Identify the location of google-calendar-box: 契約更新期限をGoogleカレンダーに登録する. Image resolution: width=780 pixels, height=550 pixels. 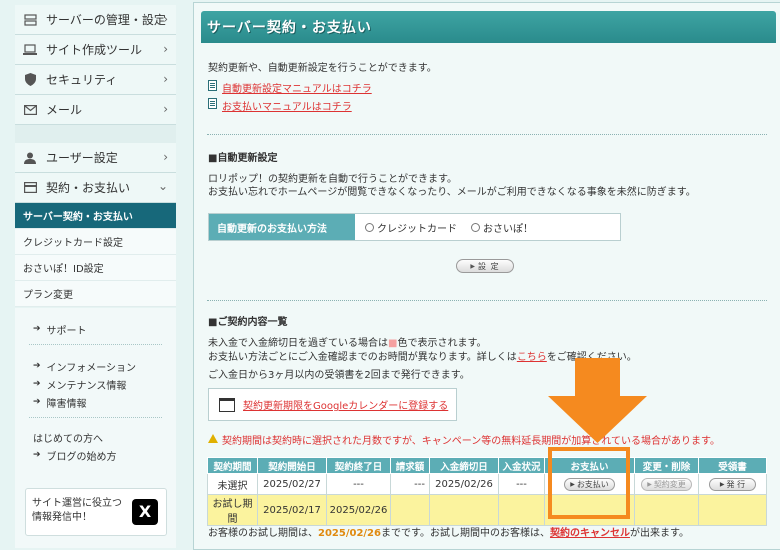
(332, 404).